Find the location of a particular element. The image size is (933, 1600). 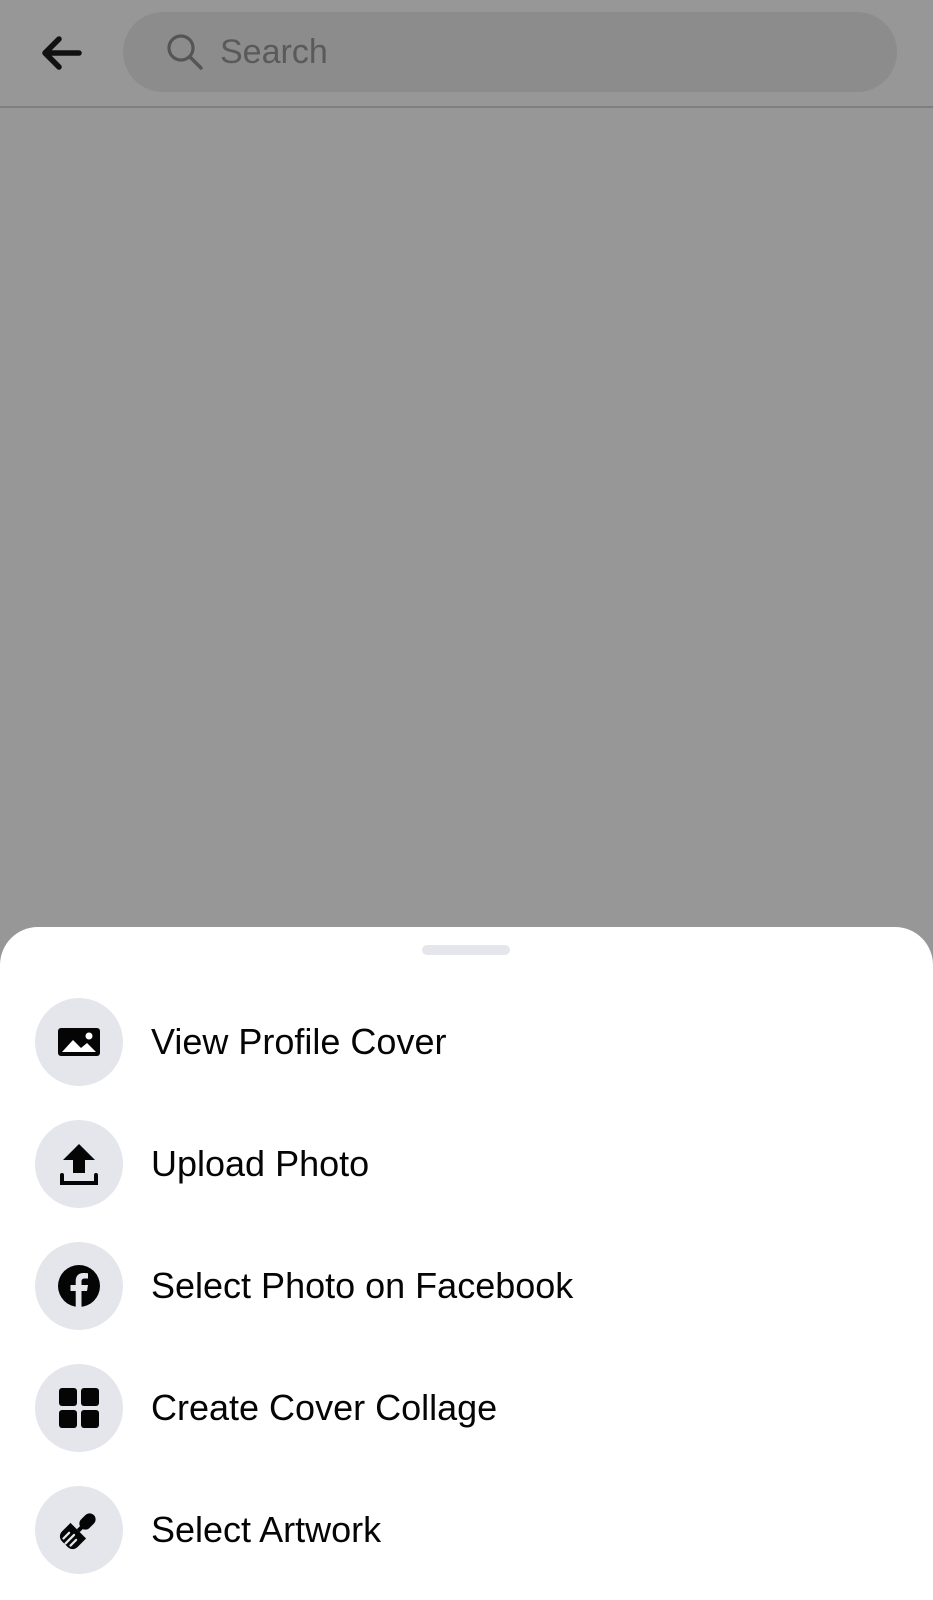

menu-item-select-photo-on-facebook: Select Photo on Facebook is located at coordinates (466, 1287).